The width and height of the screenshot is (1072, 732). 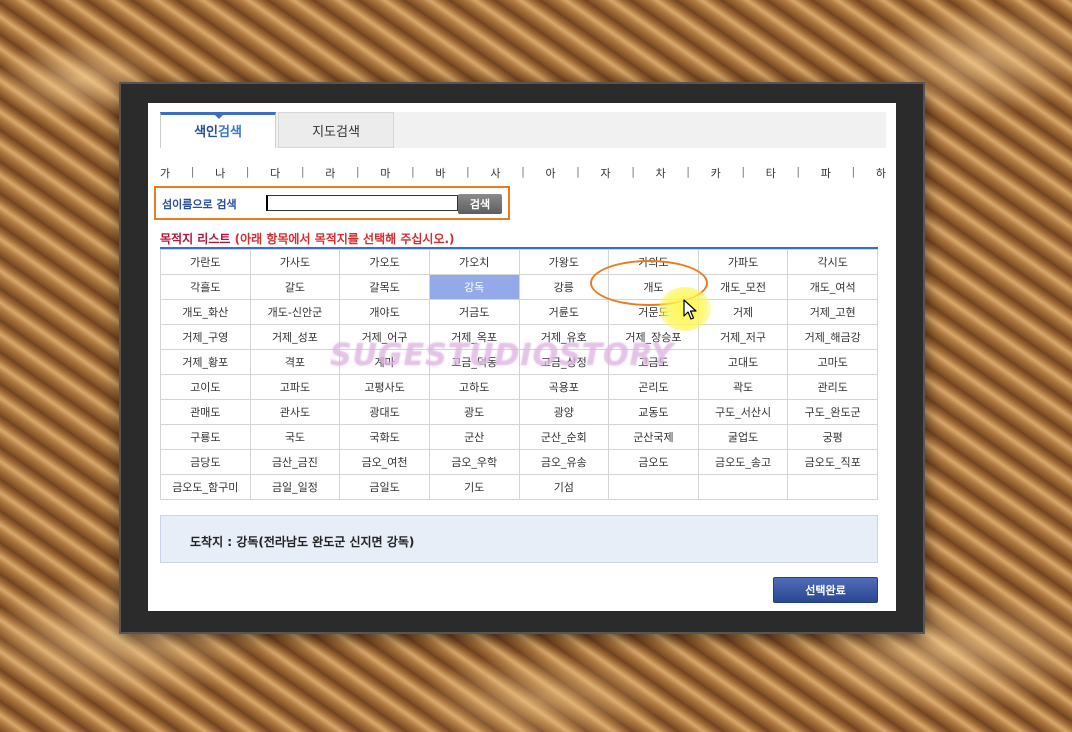 I want to click on destination-cell: 곤리도, so click(x=653, y=387).